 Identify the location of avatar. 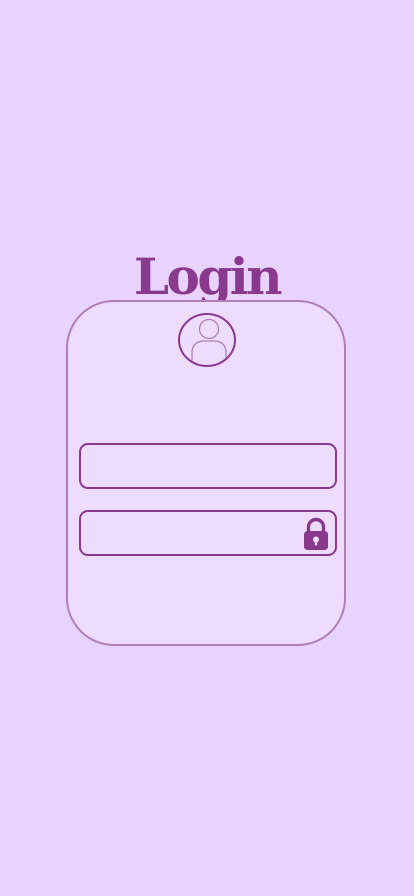
(207, 340).